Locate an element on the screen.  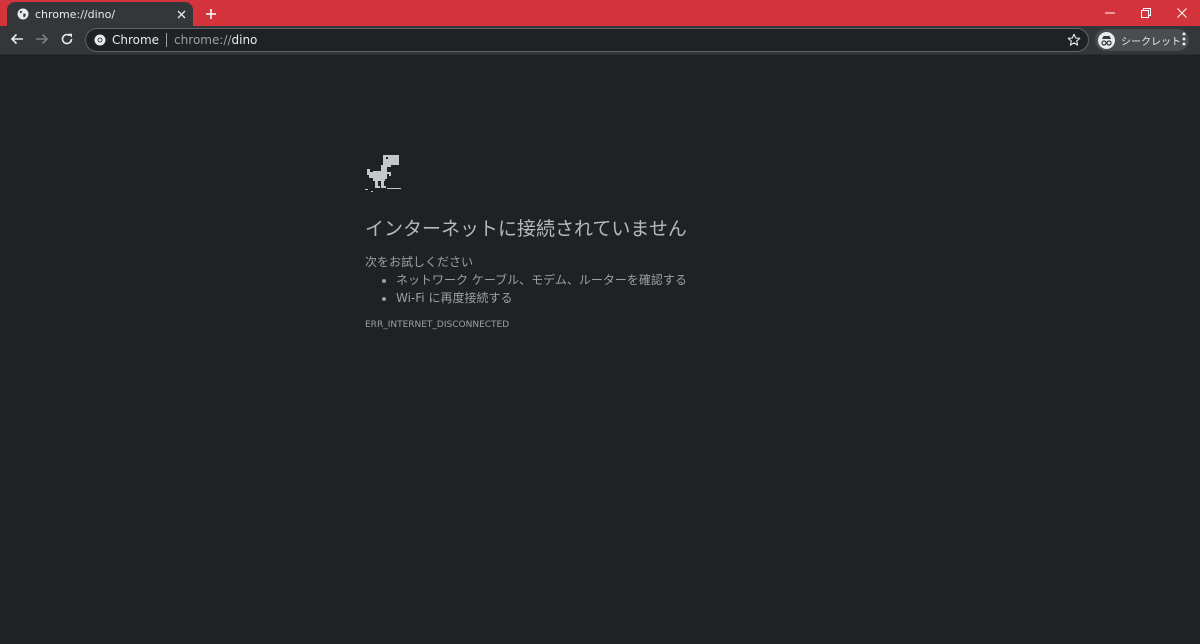
tab-active: chrome://dino/ is located at coordinates (100, 14).